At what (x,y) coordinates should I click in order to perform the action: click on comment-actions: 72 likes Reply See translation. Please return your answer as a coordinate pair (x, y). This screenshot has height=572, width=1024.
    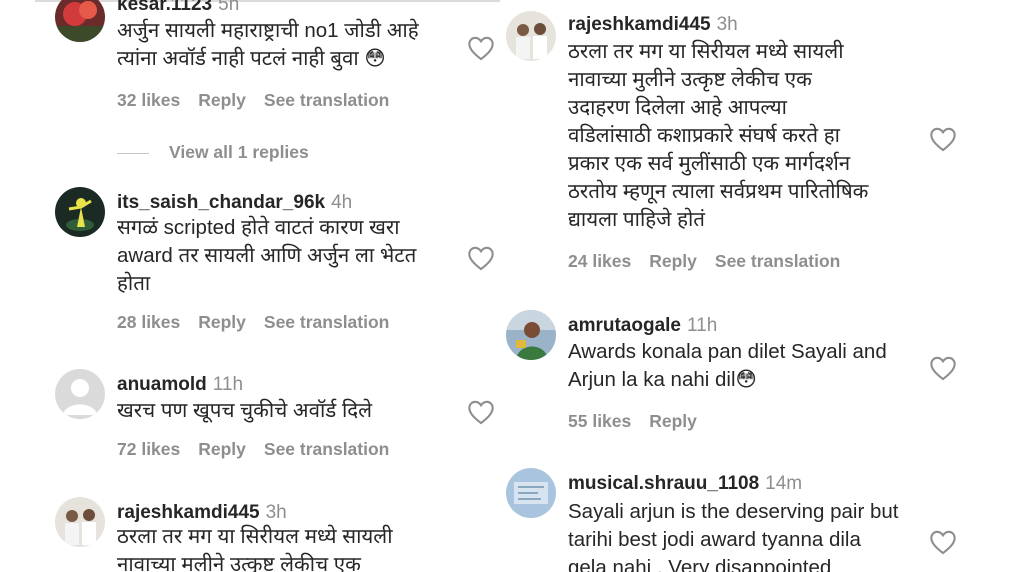
    Looking at the image, I should click on (262, 449).